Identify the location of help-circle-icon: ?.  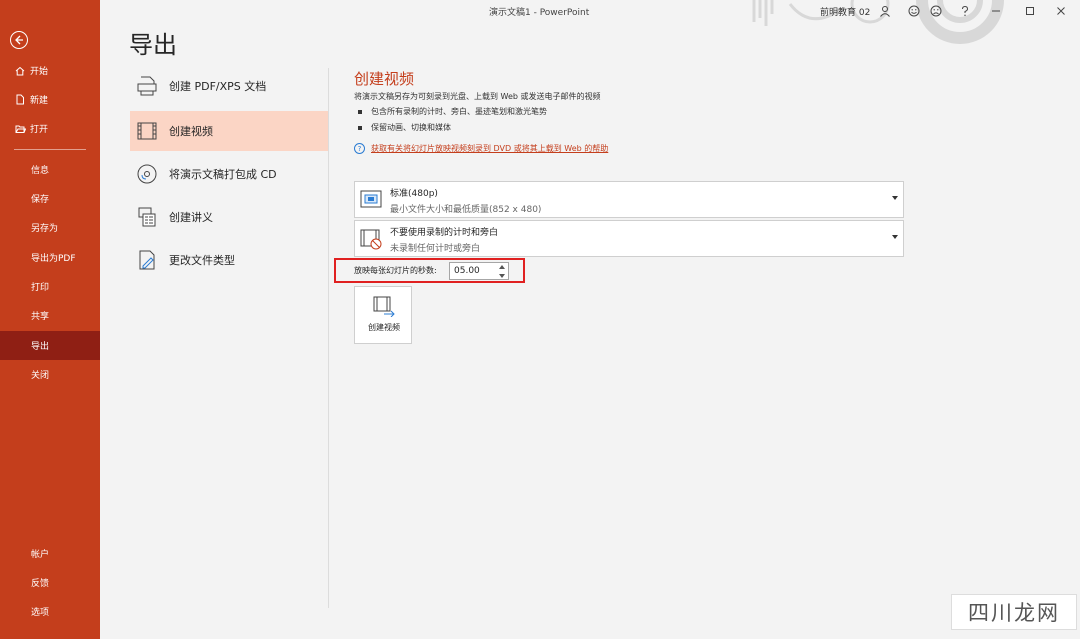
(359, 148).